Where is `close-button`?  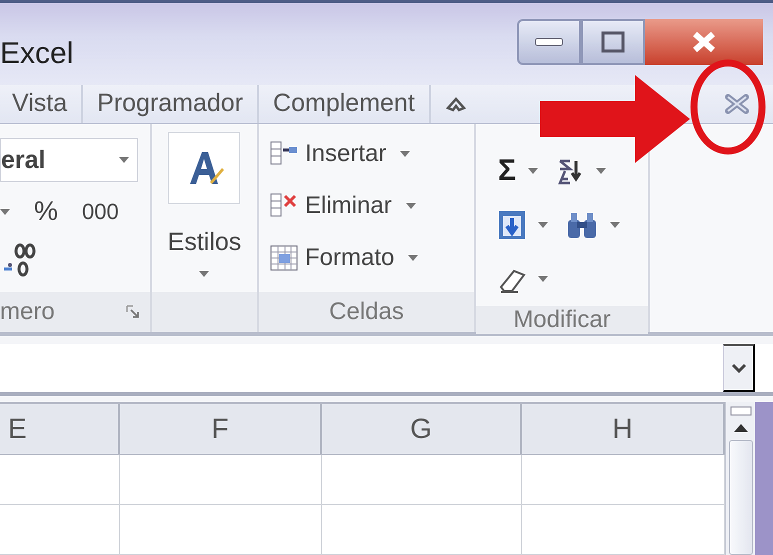 close-button is located at coordinates (704, 42).